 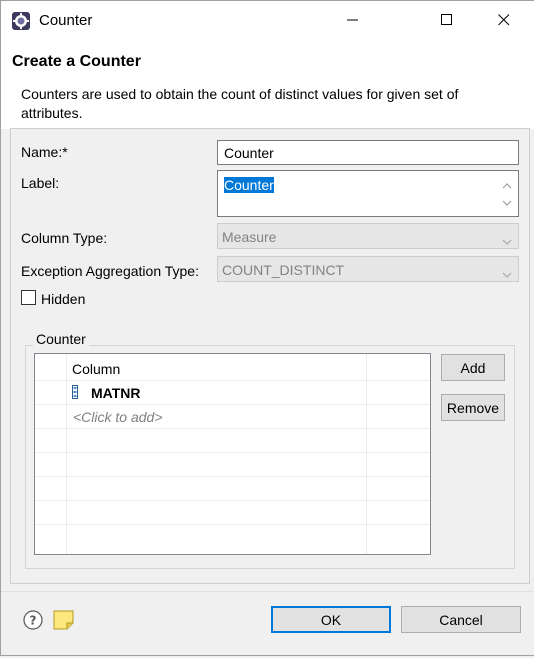 What do you see at coordinates (61, 339) in the screenshot?
I see `counter-group-label: Counter` at bounding box center [61, 339].